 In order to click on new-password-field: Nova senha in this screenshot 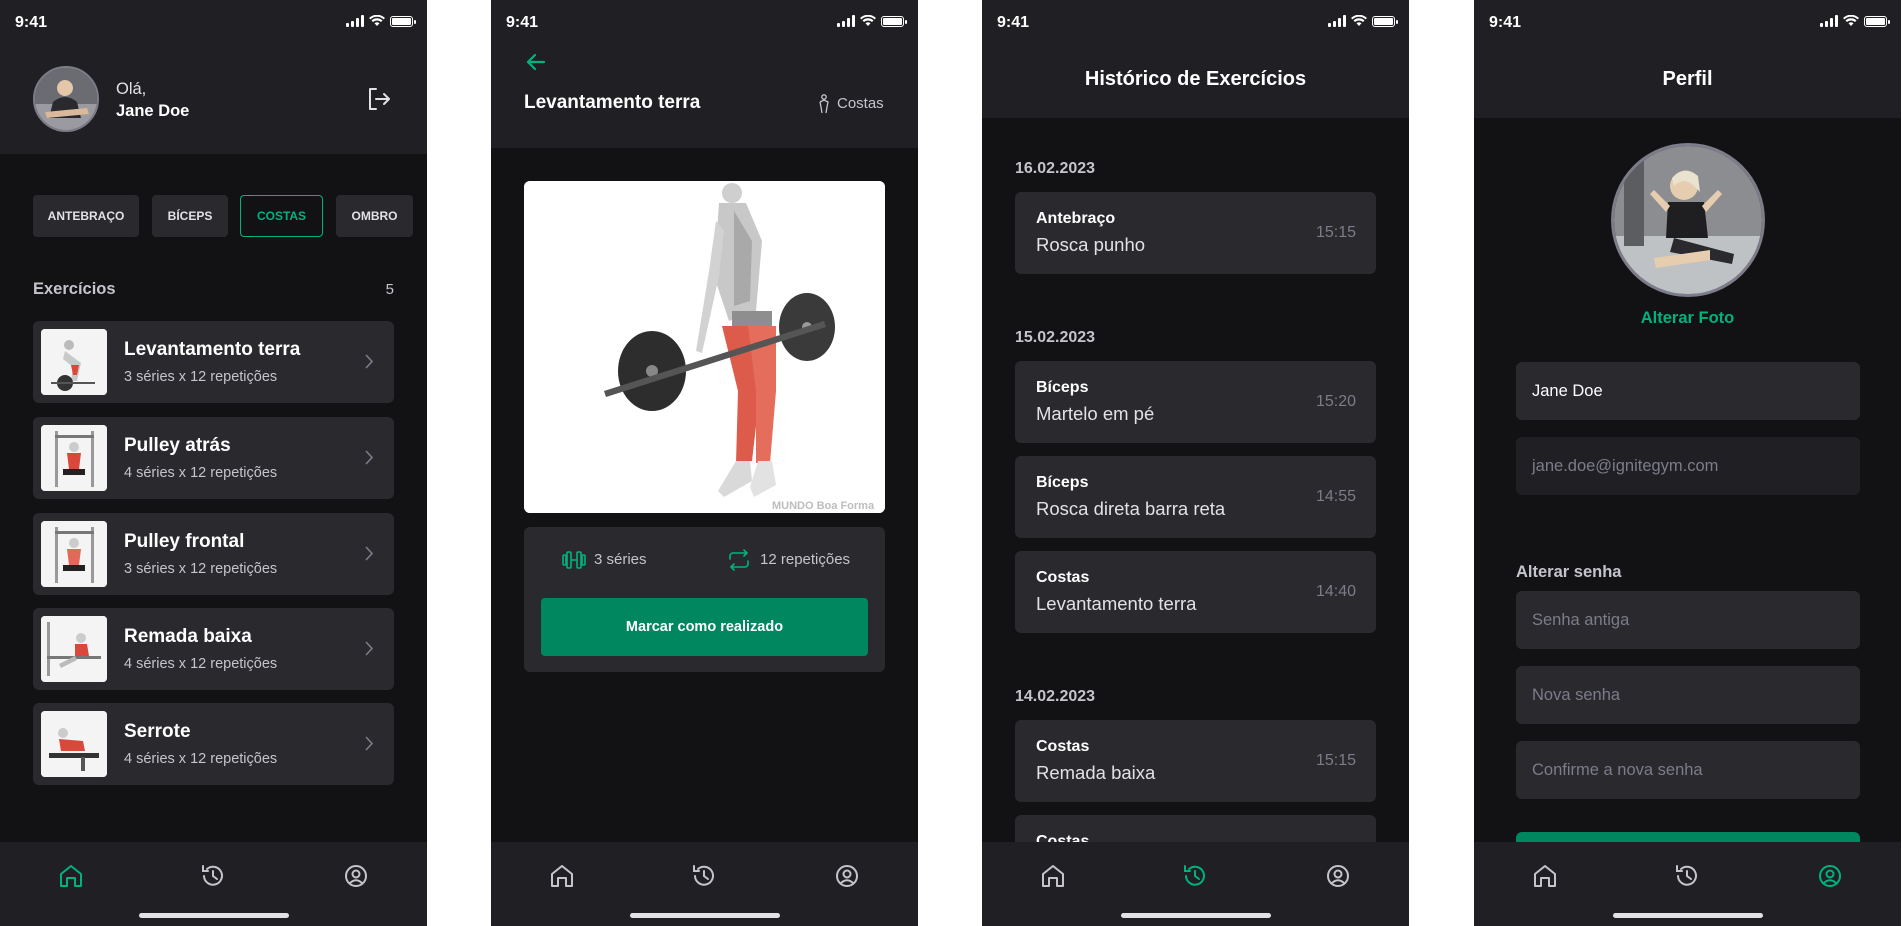, I will do `click(1688, 695)`.